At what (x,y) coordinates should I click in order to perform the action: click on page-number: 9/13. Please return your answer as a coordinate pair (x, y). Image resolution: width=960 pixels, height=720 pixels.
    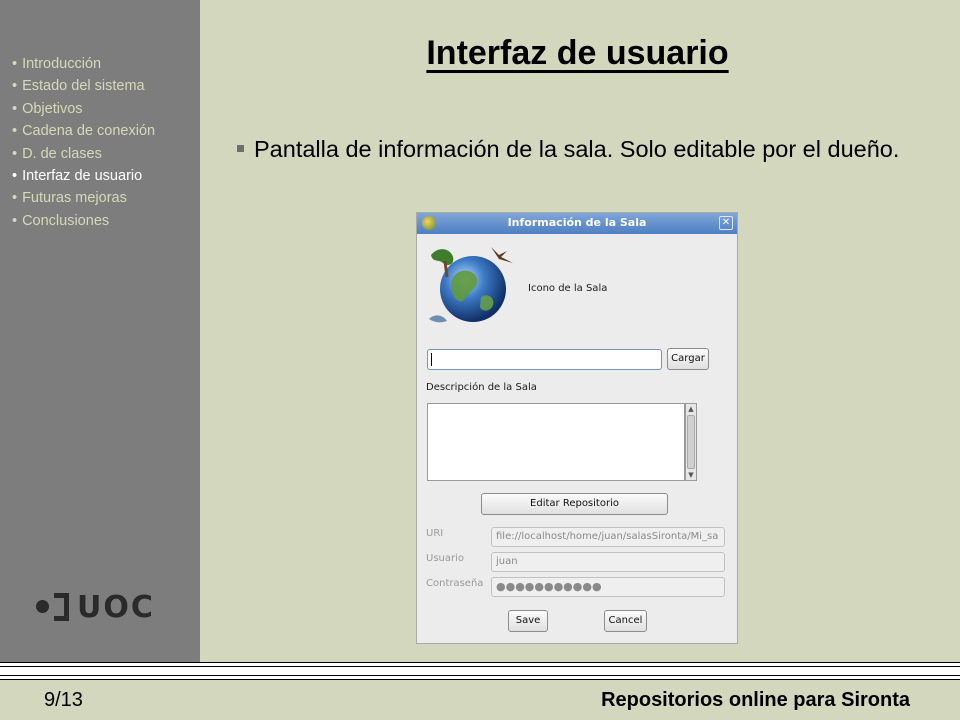
    Looking at the image, I should click on (63, 700).